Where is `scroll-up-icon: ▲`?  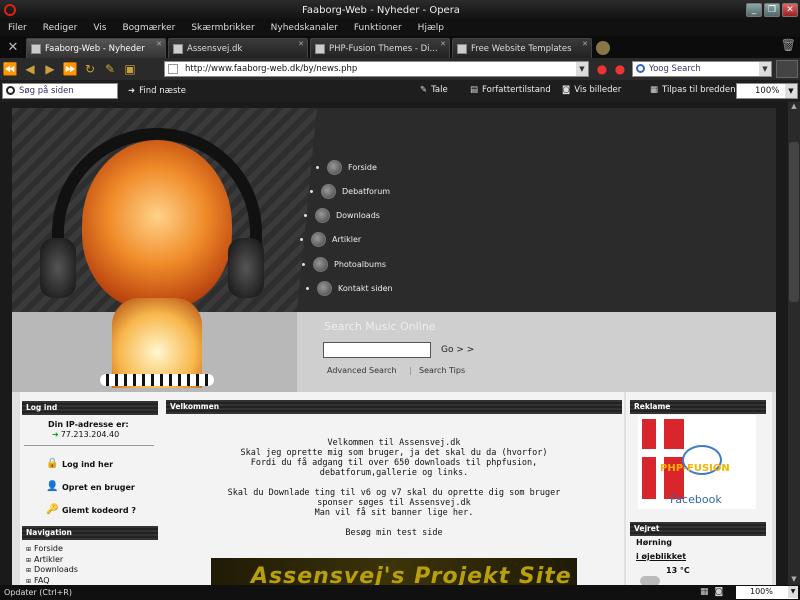
scroll-up-icon: ▲ is located at coordinates (794, 107).